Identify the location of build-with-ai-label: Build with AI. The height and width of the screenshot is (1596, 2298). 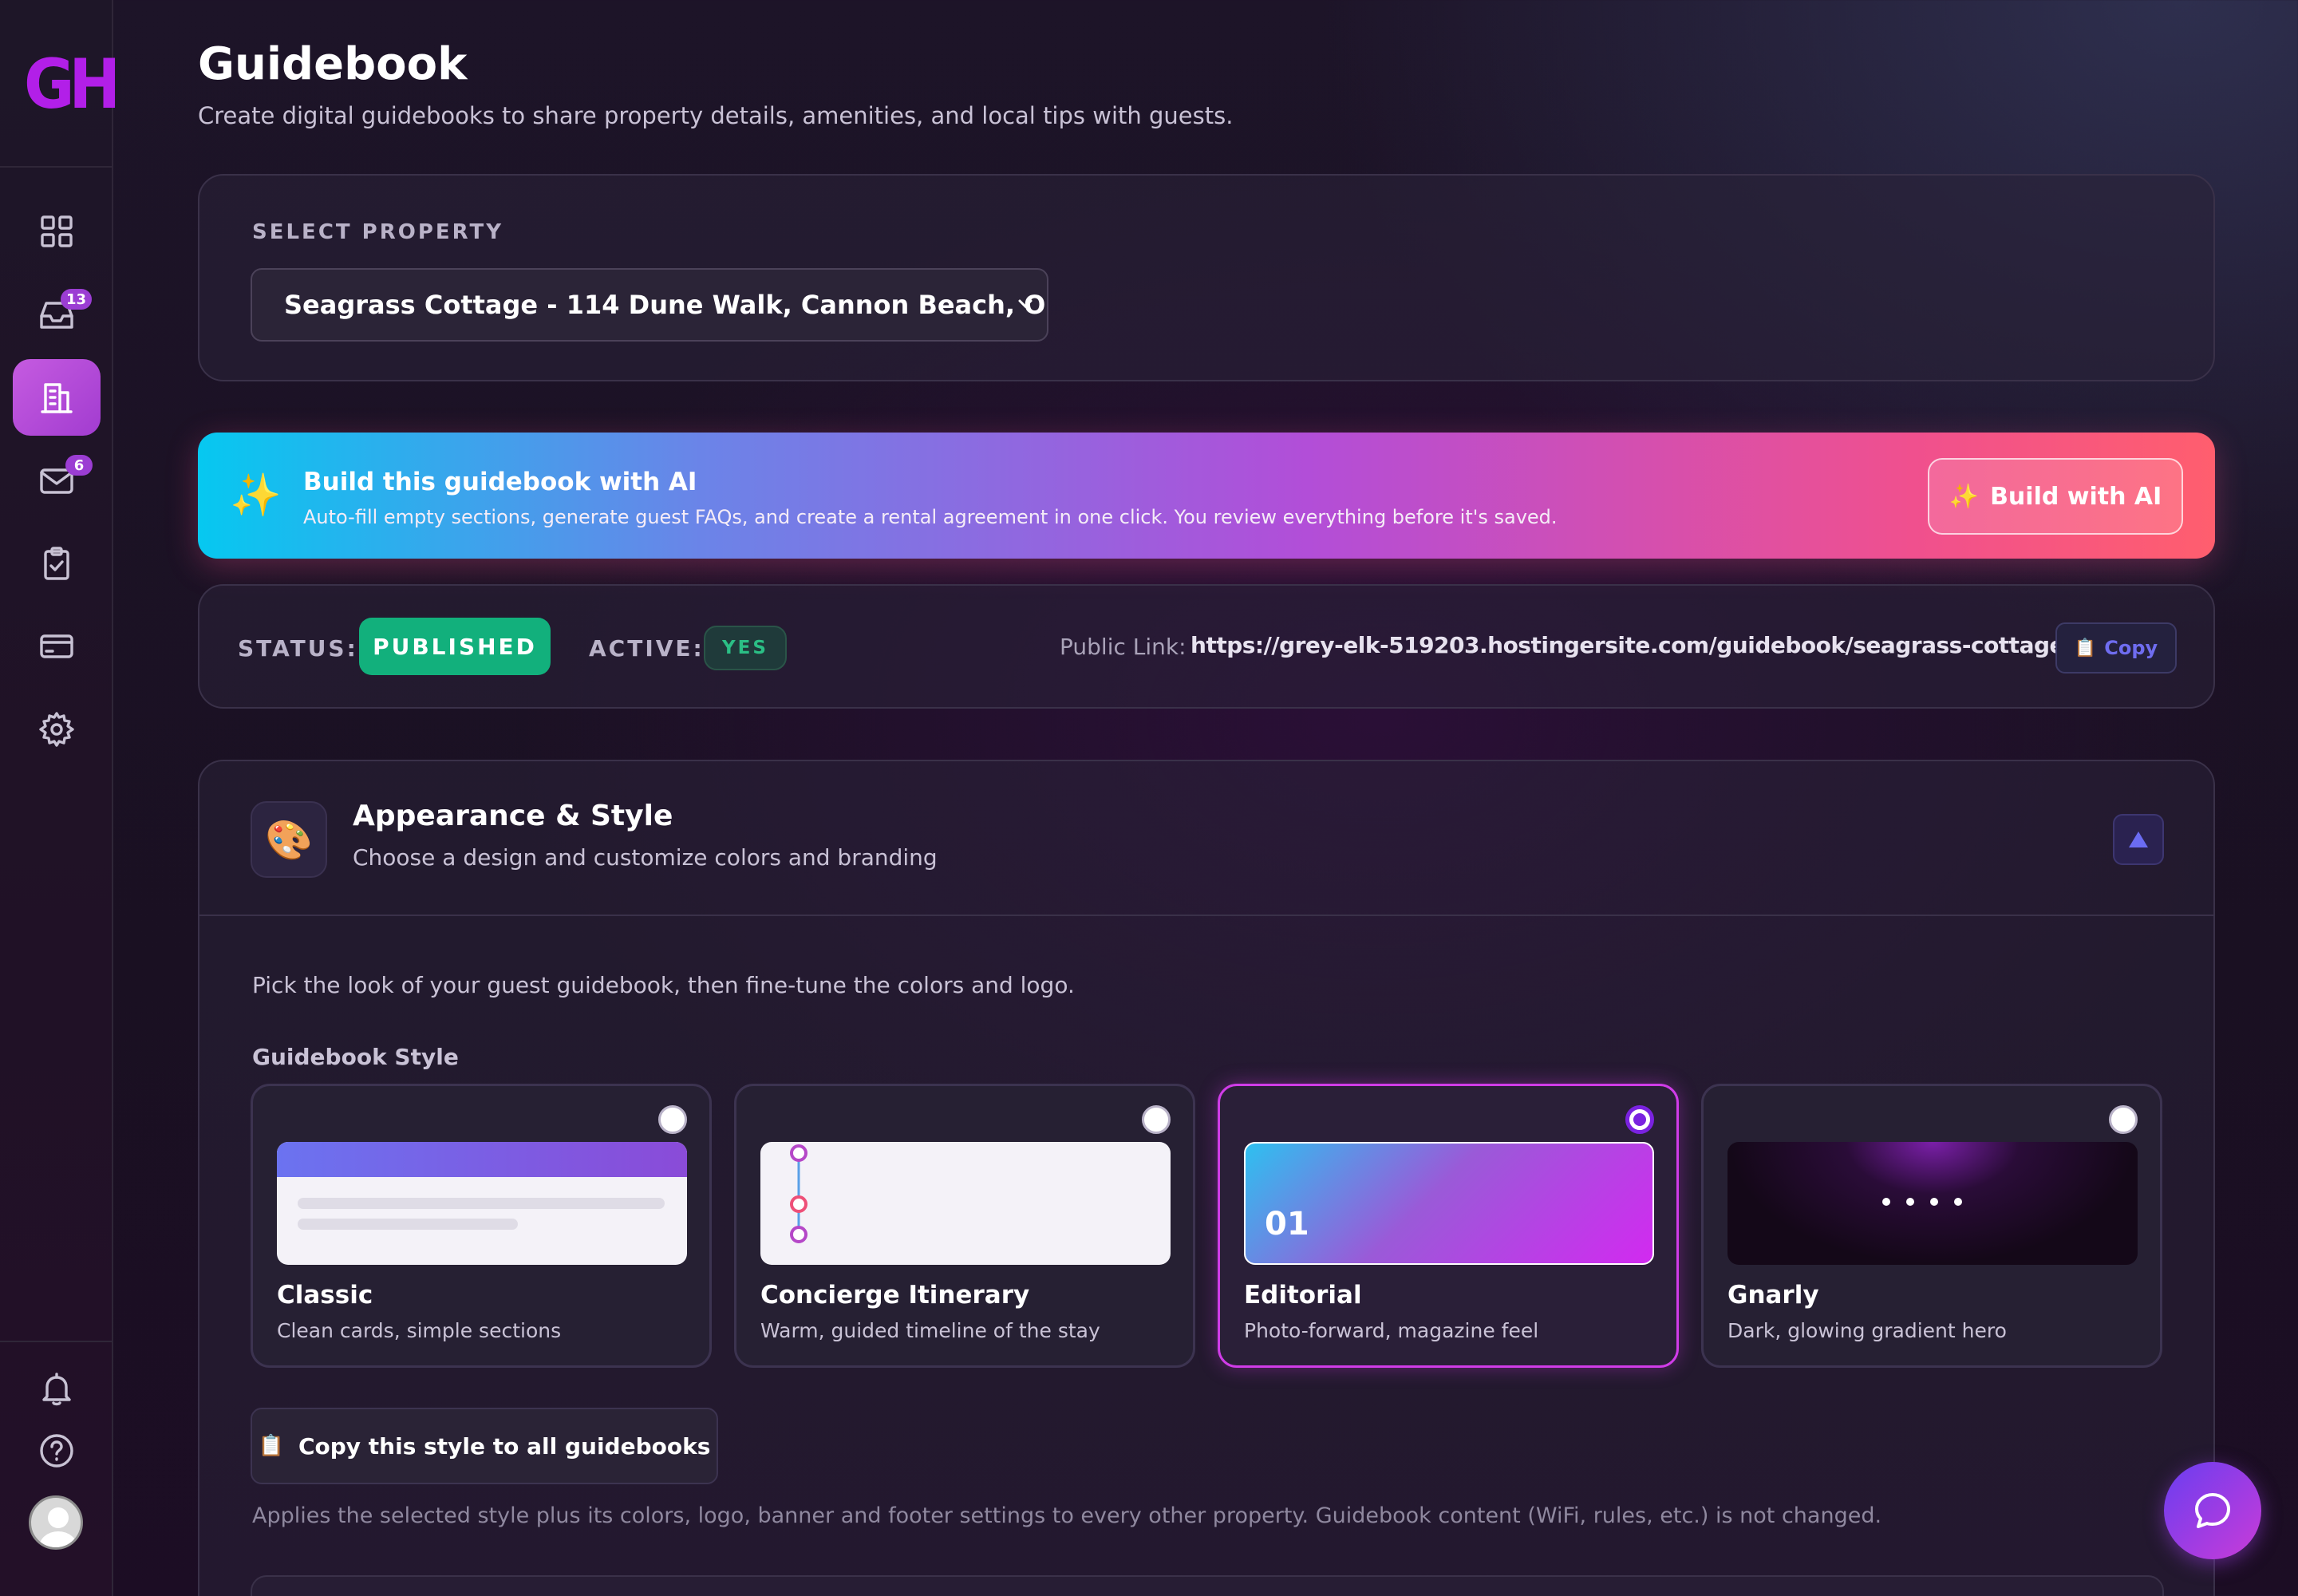
(2076, 496).